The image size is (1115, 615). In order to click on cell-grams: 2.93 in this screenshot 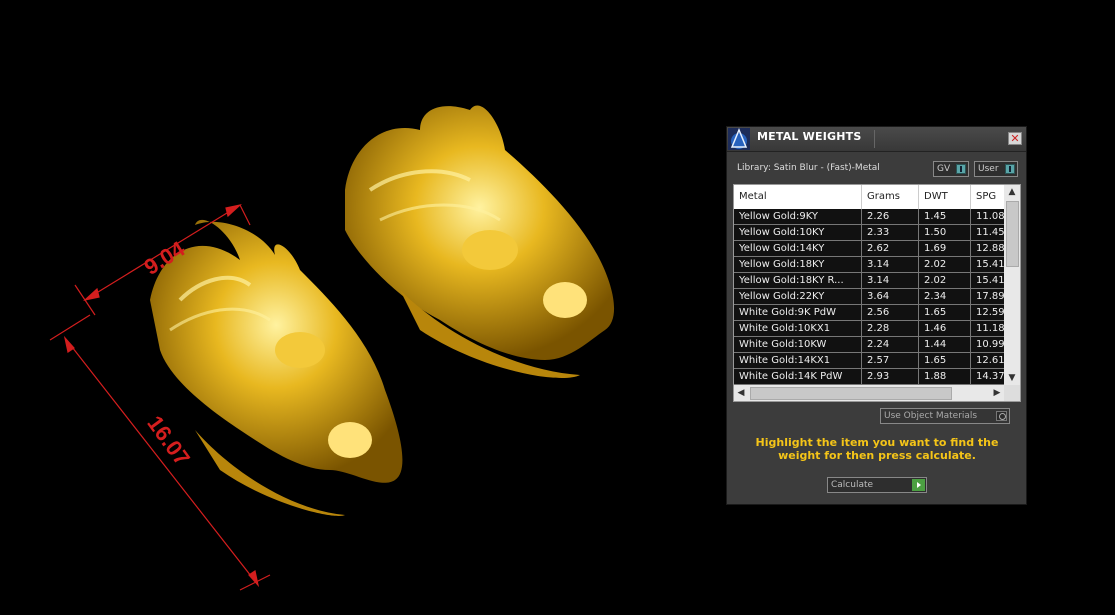, I will do `click(890, 376)`.